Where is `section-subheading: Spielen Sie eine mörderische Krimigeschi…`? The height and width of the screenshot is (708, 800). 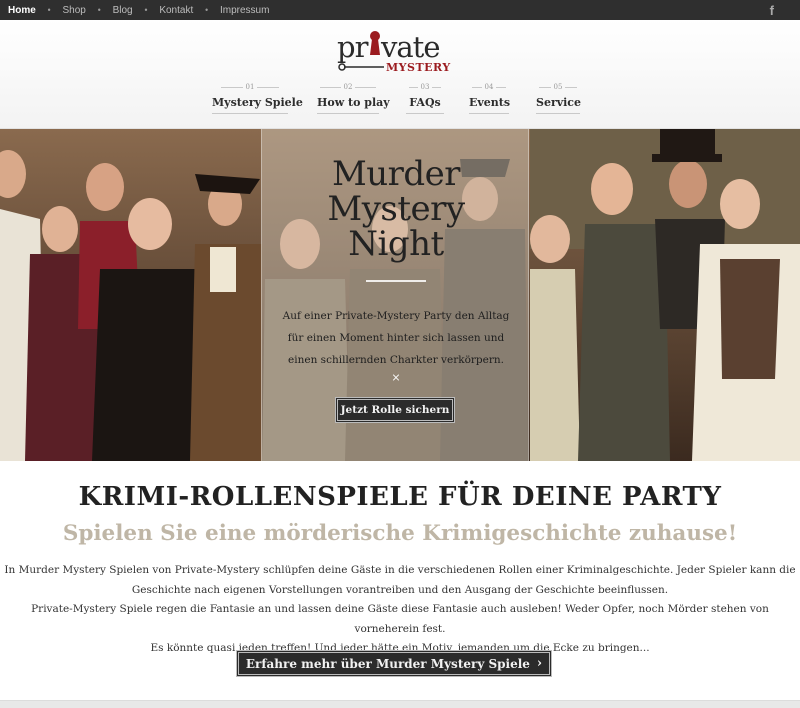
section-subheading: Spielen Sie eine mörderische Krimigeschi… is located at coordinates (400, 533).